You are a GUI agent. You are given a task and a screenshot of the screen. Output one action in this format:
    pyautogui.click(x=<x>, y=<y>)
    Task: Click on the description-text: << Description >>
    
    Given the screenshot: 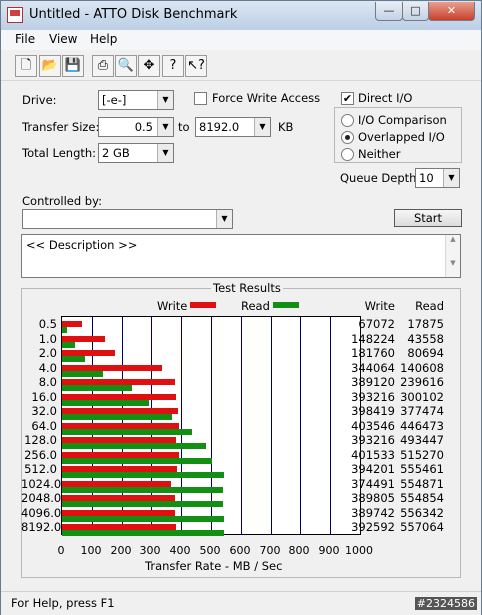 What is the action you would take?
    pyautogui.click(x=82, y=245)
    